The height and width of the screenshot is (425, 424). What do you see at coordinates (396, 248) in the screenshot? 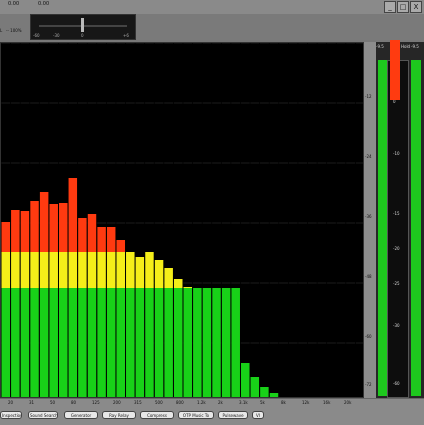
I see `meter-scale-tick: -20` at bounding box center [396, 248].